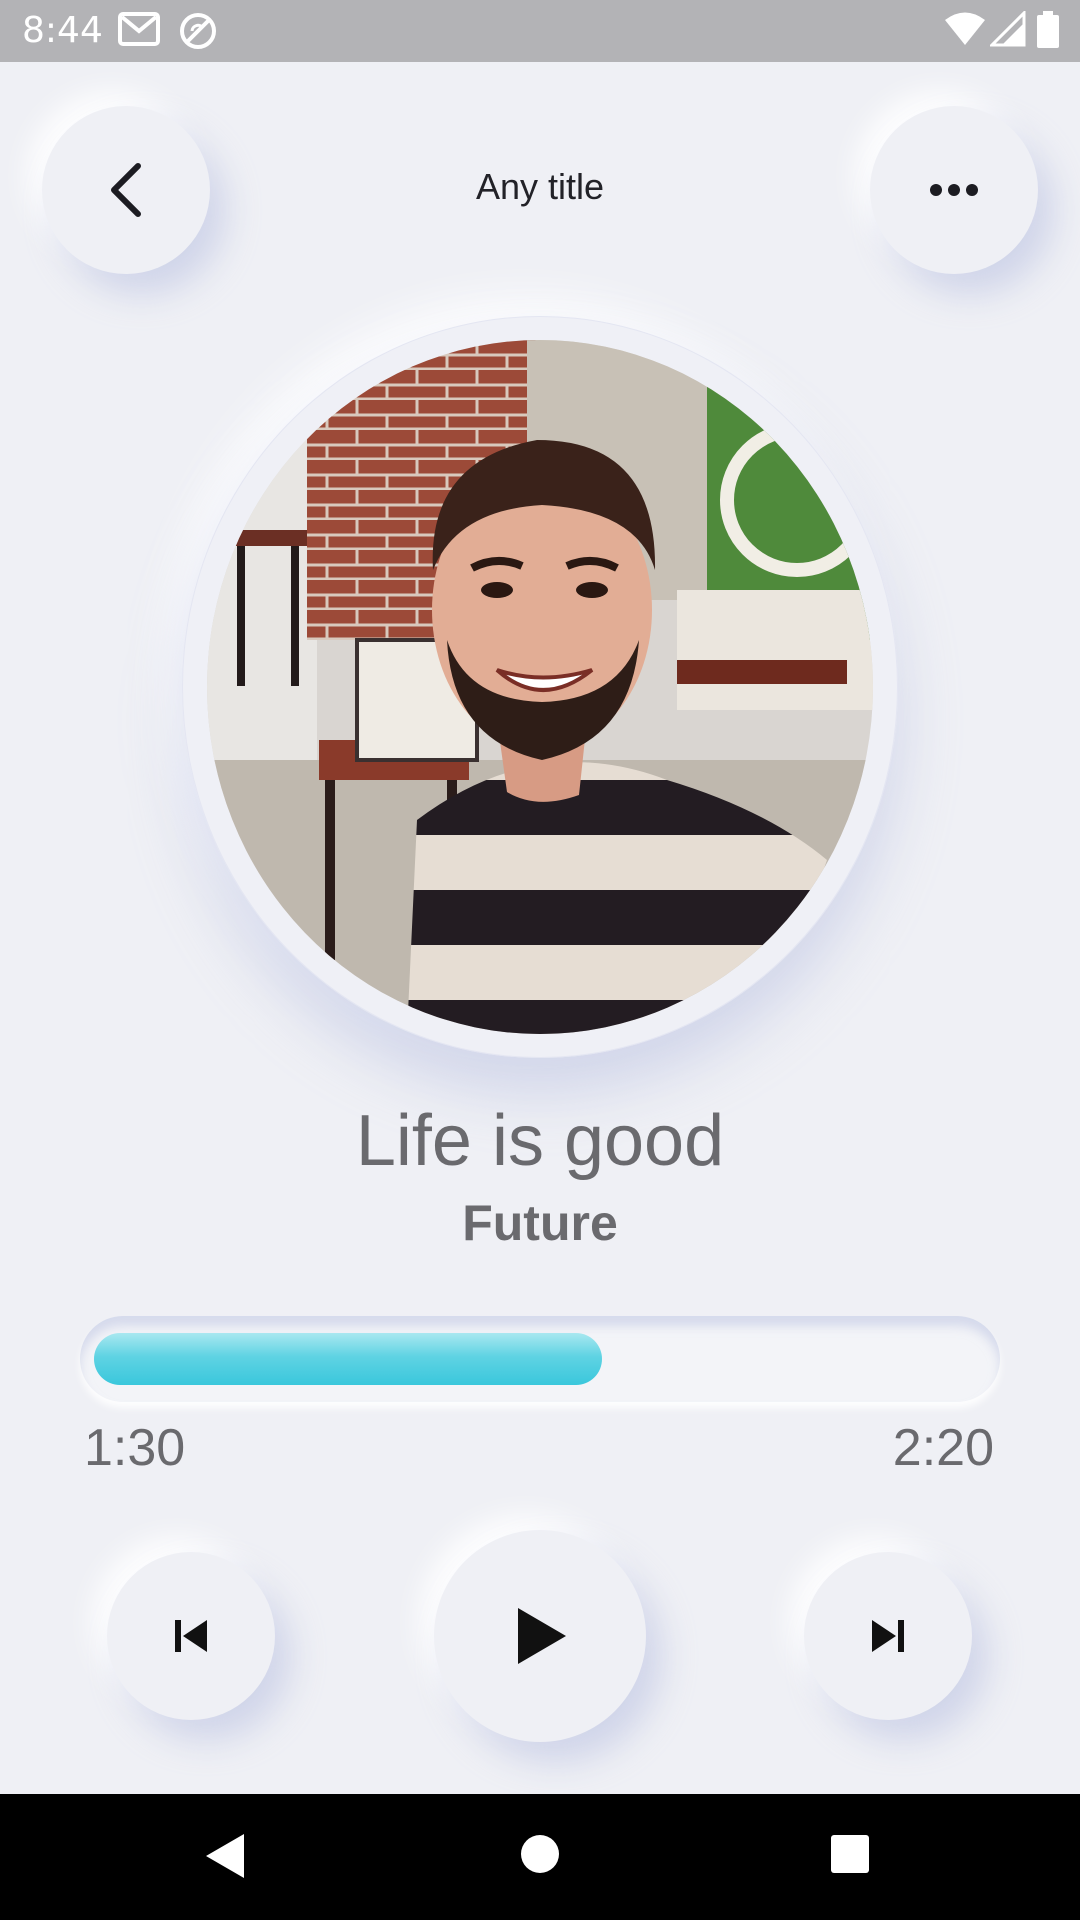  I want to click on more-options-button, so click(954, 190).